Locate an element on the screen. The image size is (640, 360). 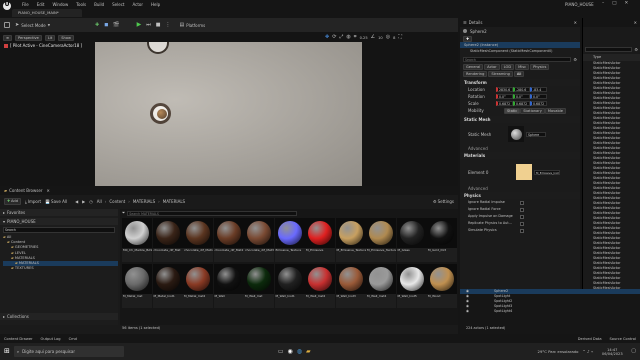
element-value: M_Emissive_Inst is located at coordinates (547, 172).